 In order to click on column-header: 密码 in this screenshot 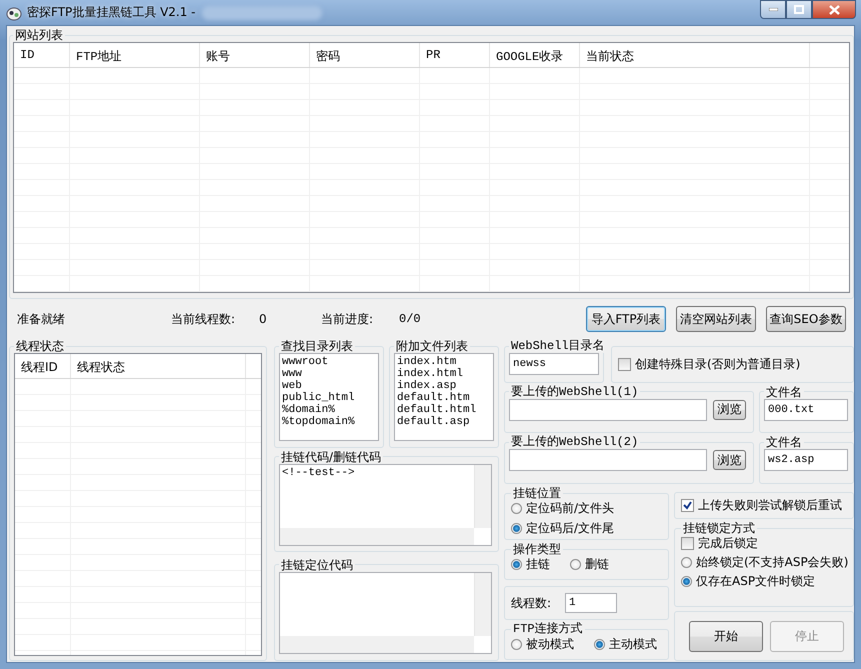, I will do `click(365, 55)`.